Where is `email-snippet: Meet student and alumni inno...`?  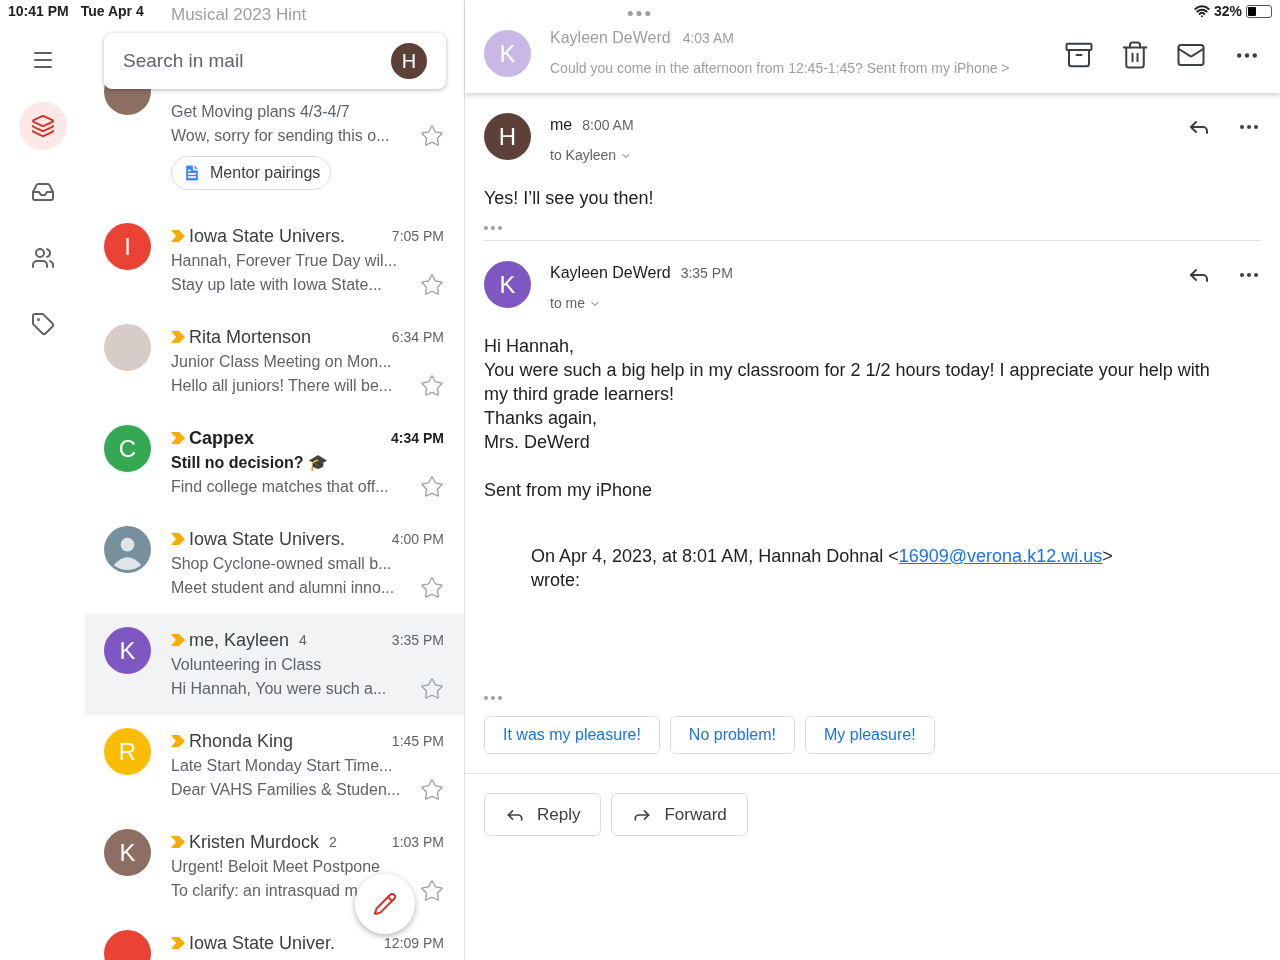
email-snippet: Meet student and alumni inno... is located at coordinates (283, 588).